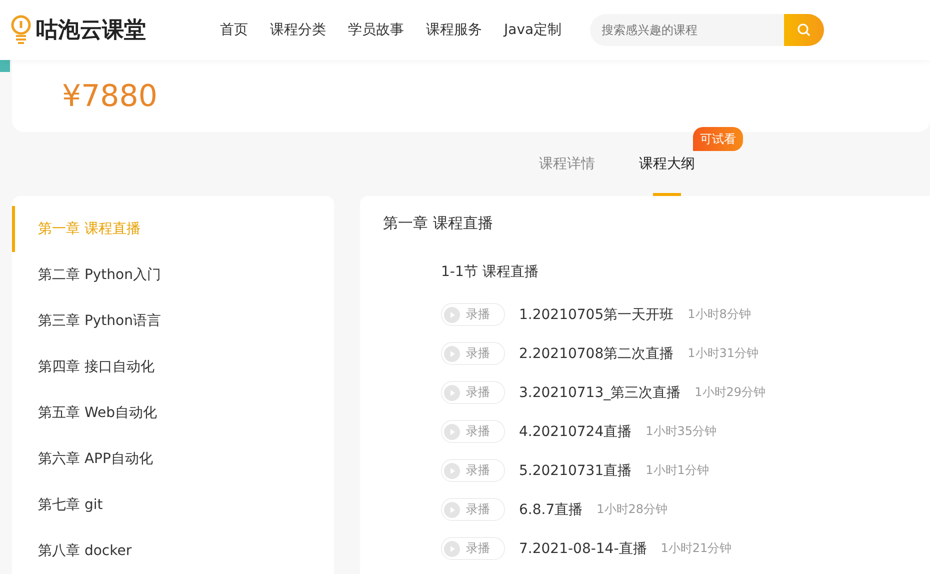 The image size is (930, 574). I want to click on lesson-duration: 1小时35分钟, so click(681, 431).